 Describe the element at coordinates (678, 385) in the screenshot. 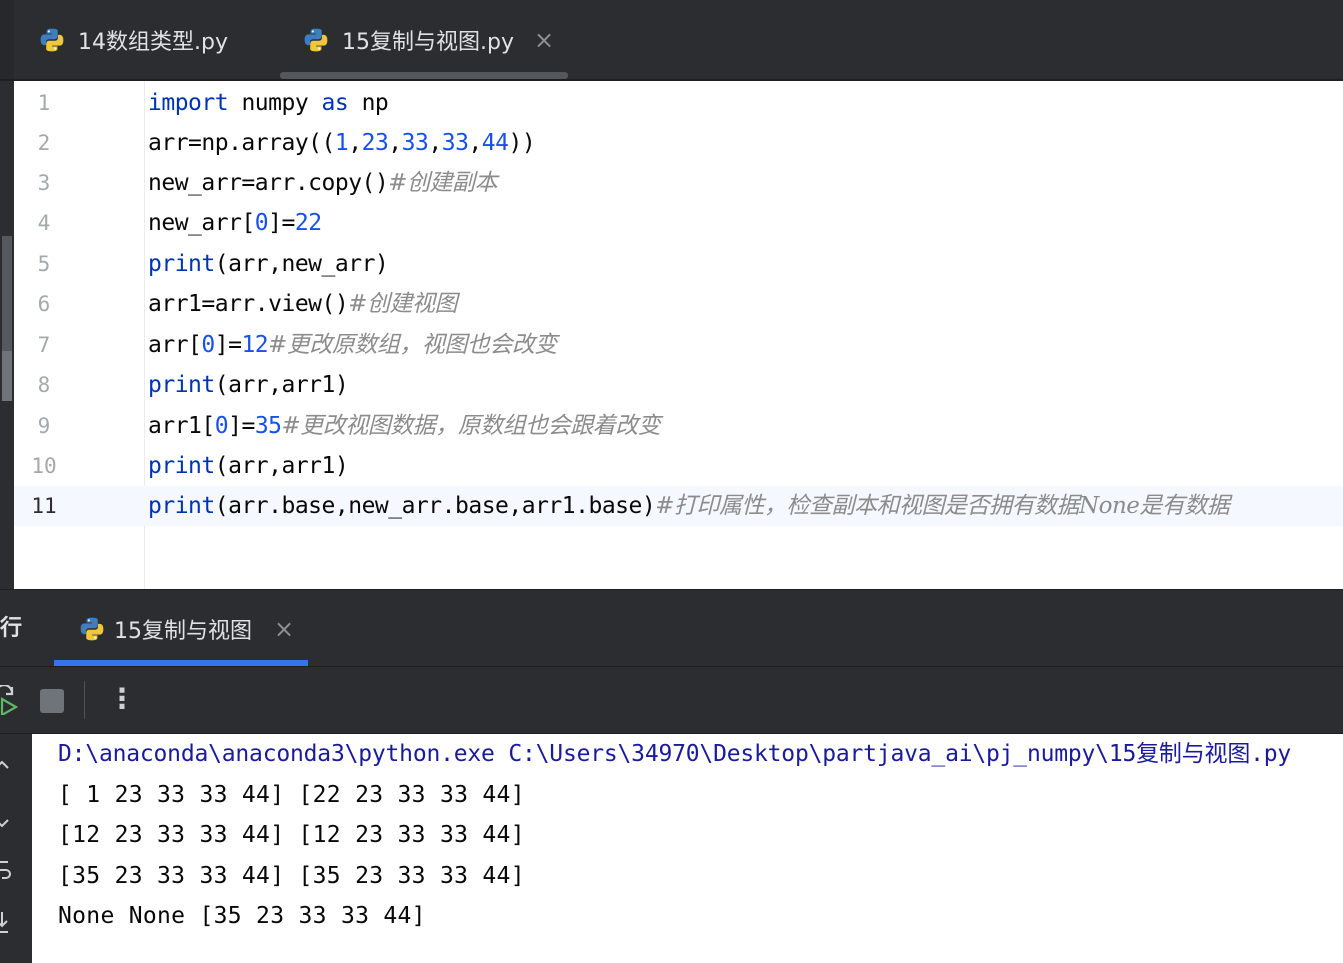

I see `code-line-8: 8 print(arr,arr1)` at that location.